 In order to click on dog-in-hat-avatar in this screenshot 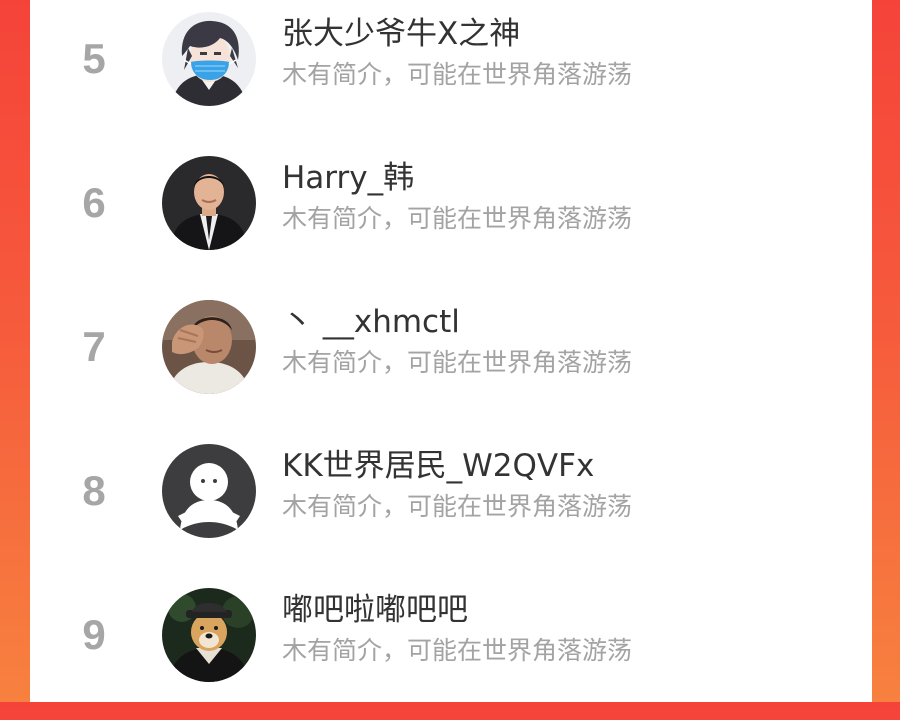, I will do `click(209, 635)`.